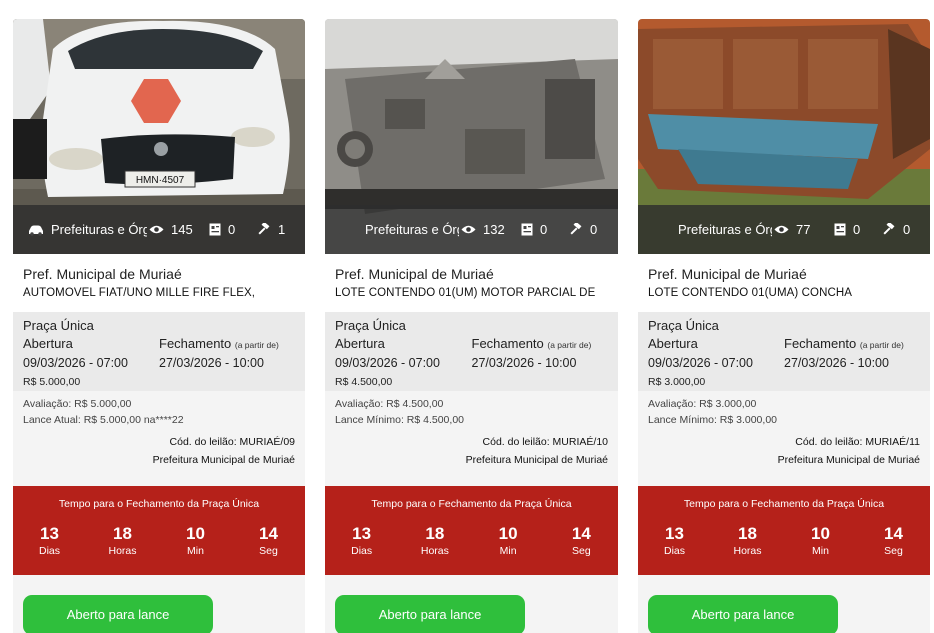 Image resolution: width=934 pixels, height=633 pixels. What do you see at coordinates (182, 229) in the screenshot?
I see `views-count: 145` at bounding box center [182, 229].